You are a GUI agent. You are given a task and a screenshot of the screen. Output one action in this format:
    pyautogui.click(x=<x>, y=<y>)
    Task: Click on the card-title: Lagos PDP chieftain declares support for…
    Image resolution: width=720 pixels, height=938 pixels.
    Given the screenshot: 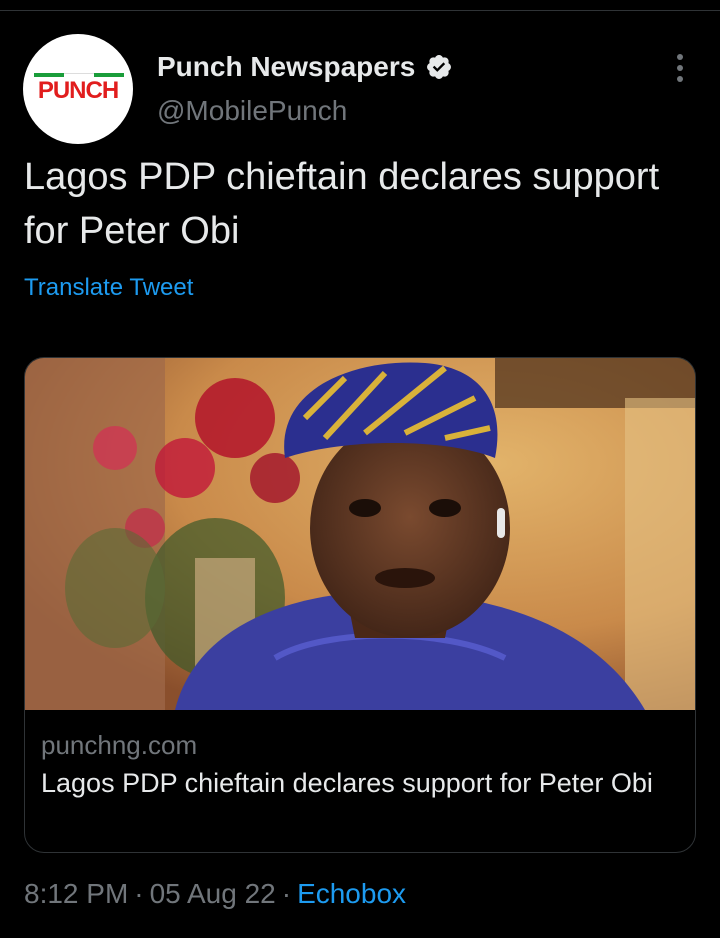 What is the action you would take?
    pyautogui.click(x=361, y=783)
    